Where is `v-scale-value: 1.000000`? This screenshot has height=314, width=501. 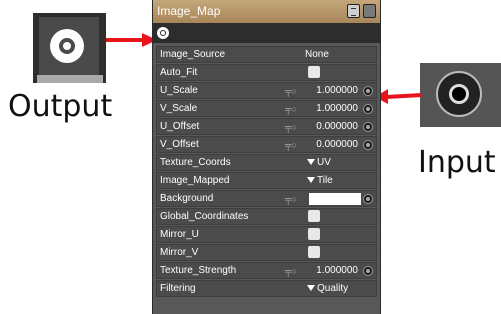 v-scale-value: 1.000000 is located at coordinates (337, 108).